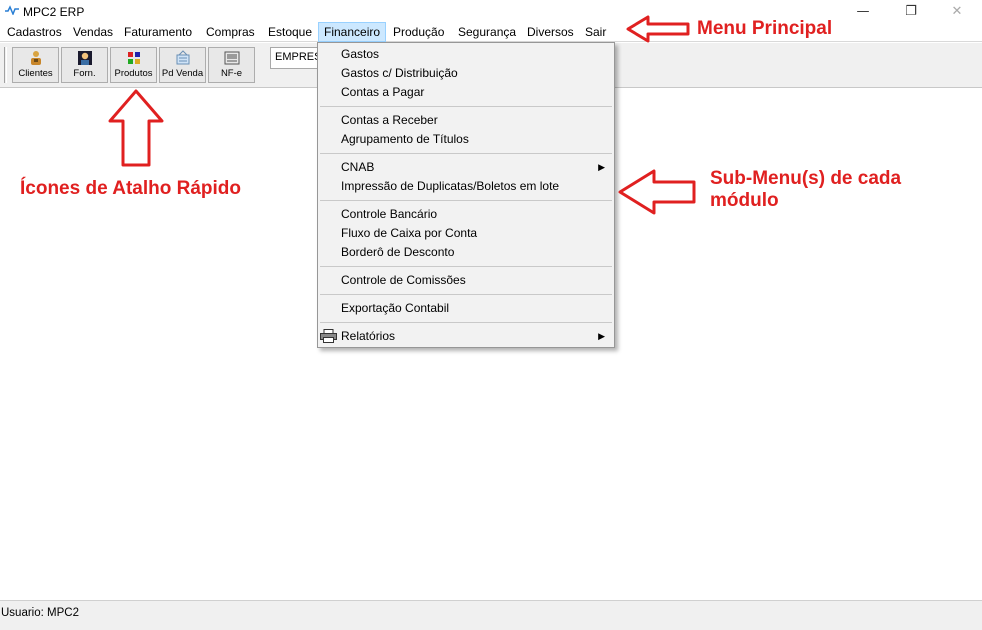  What do you see at coordinates (352, 32) in the screenshot?
I see `menu-financeiro: Financeiro` at bounding box center [352, 32].